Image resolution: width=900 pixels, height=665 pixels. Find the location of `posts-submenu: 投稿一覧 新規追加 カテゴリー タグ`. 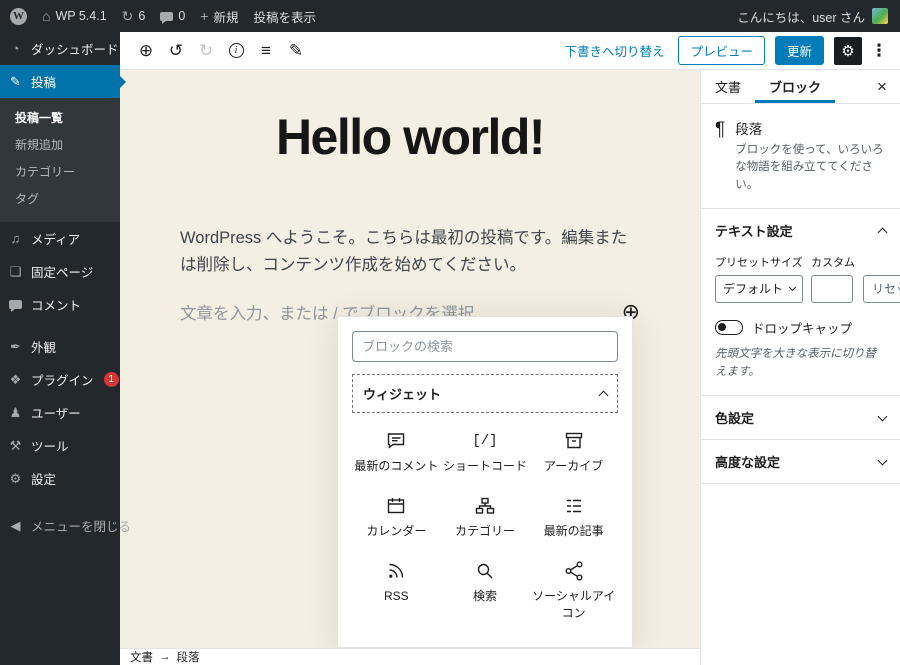

posts-submenu: 投稿一覧 新規追加 カテゴリー タグ is located at coordinates (60, 160).